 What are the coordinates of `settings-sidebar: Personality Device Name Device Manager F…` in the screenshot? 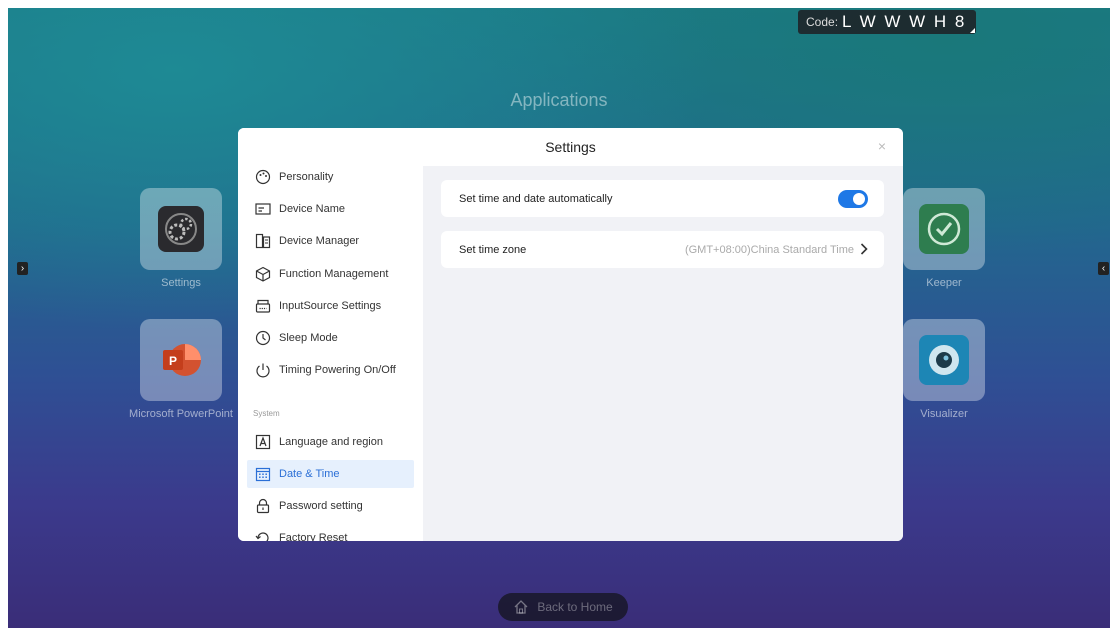 It's located at (330, 353).